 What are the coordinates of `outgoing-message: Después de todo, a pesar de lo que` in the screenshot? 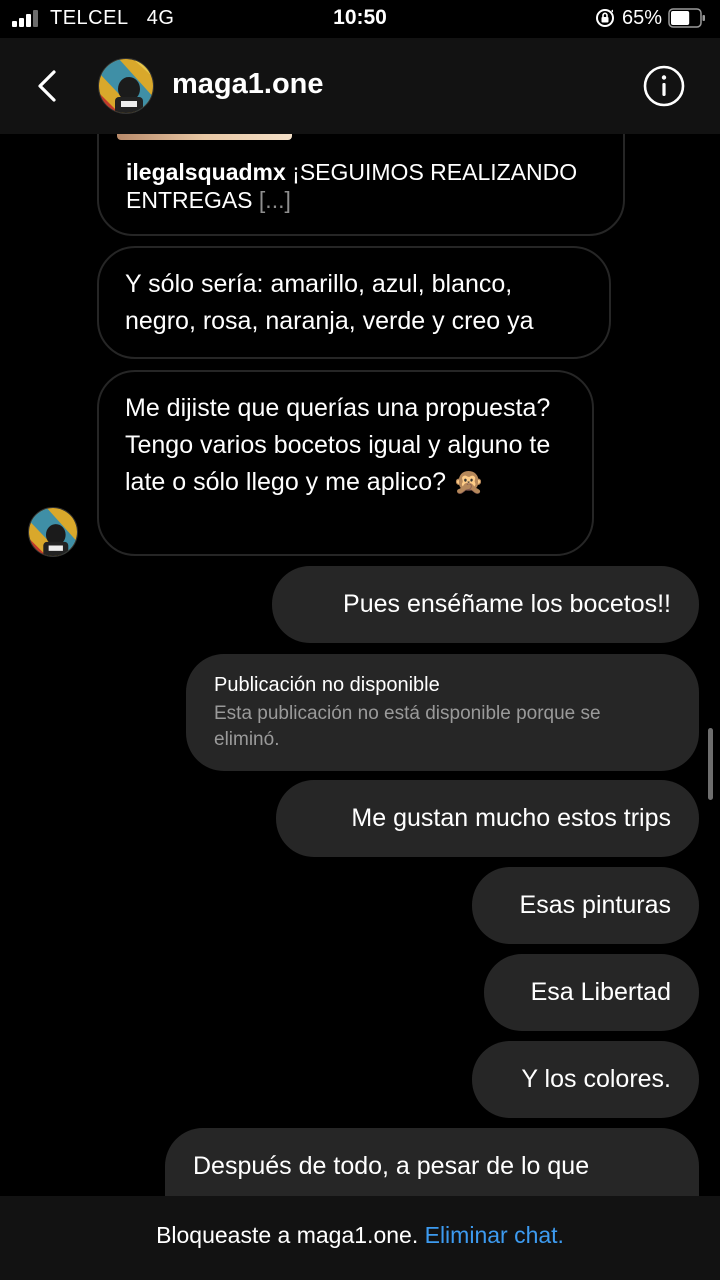 It's located at (432, 1162).